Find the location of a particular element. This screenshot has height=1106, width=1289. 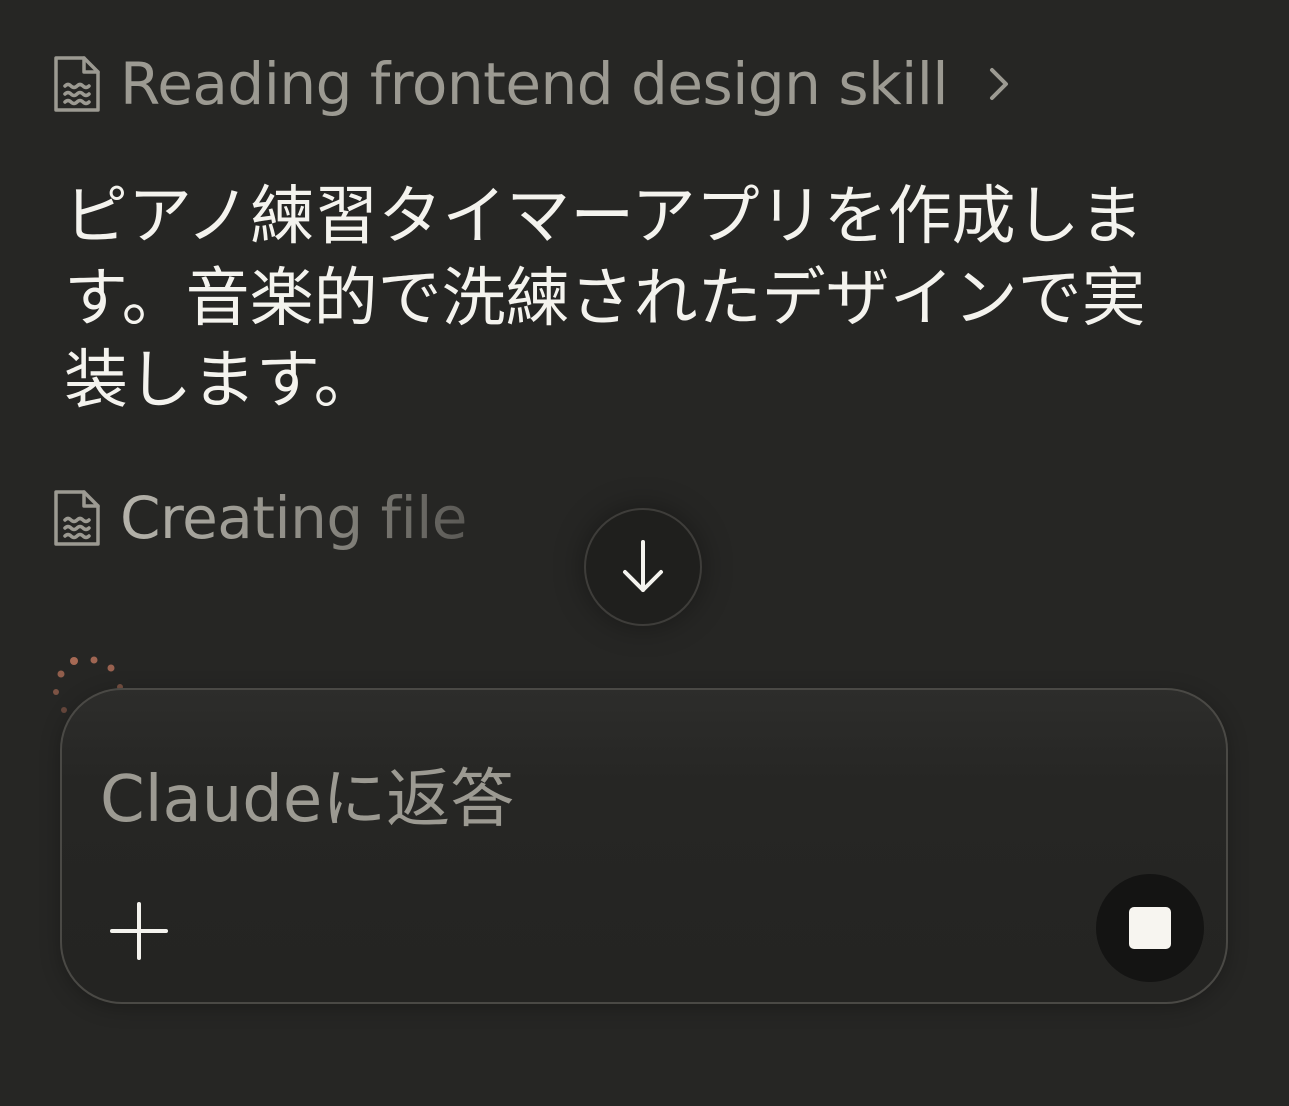

scroll-to-bottom-button is located at coordinates (643, 567).